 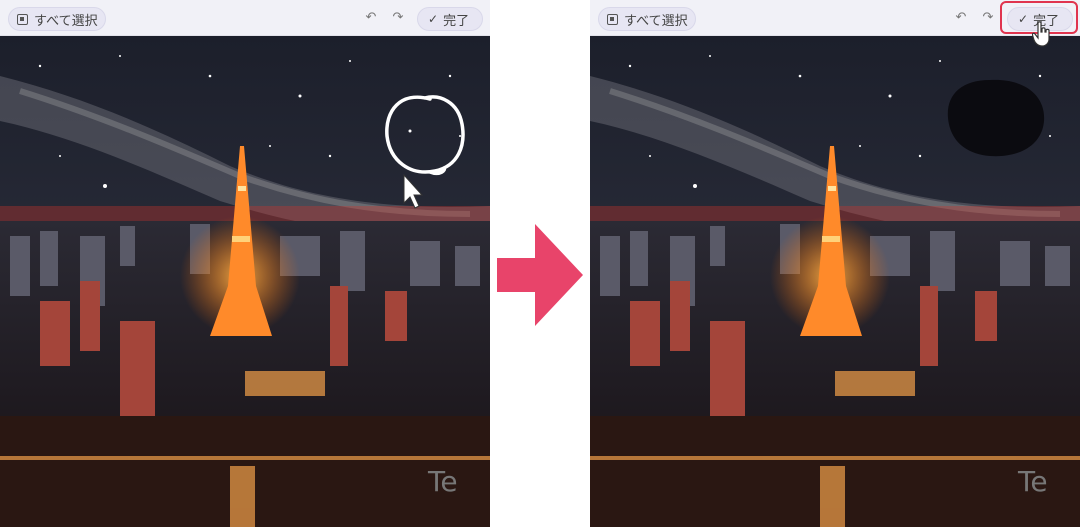 I want to click on done-label: 完了, so click(x=456, y=21).